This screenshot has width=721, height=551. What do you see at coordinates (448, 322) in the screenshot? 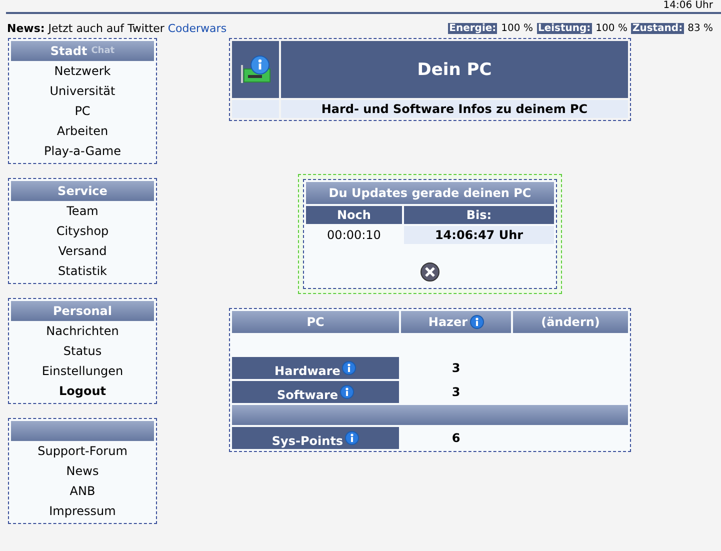
I see `column-label: Hazer` at bounding box center [448, 322].